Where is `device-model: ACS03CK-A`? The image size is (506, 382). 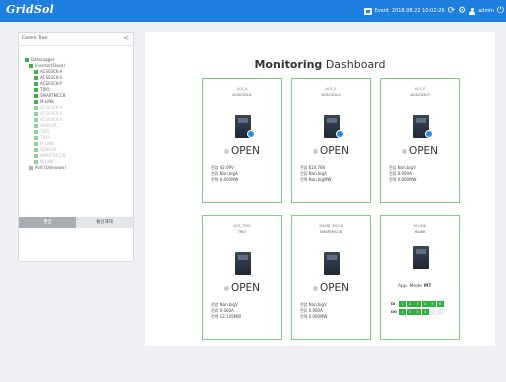
device-model: ACS03CK-A is located at coordinates (242, 95).